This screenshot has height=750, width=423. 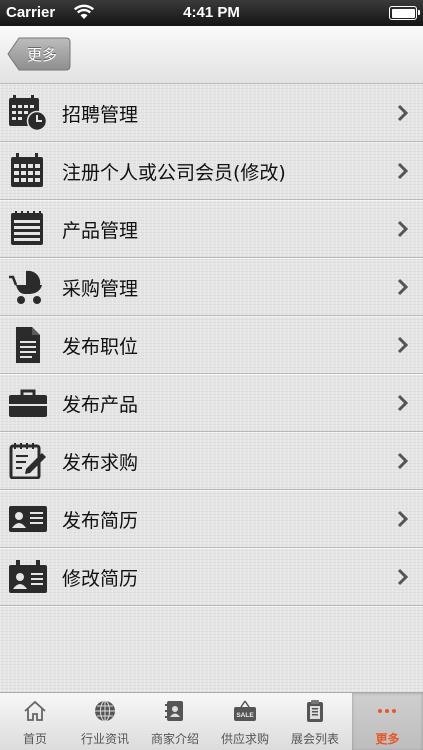 I want to click on clipboard-icon, so click(x=315, y=711).